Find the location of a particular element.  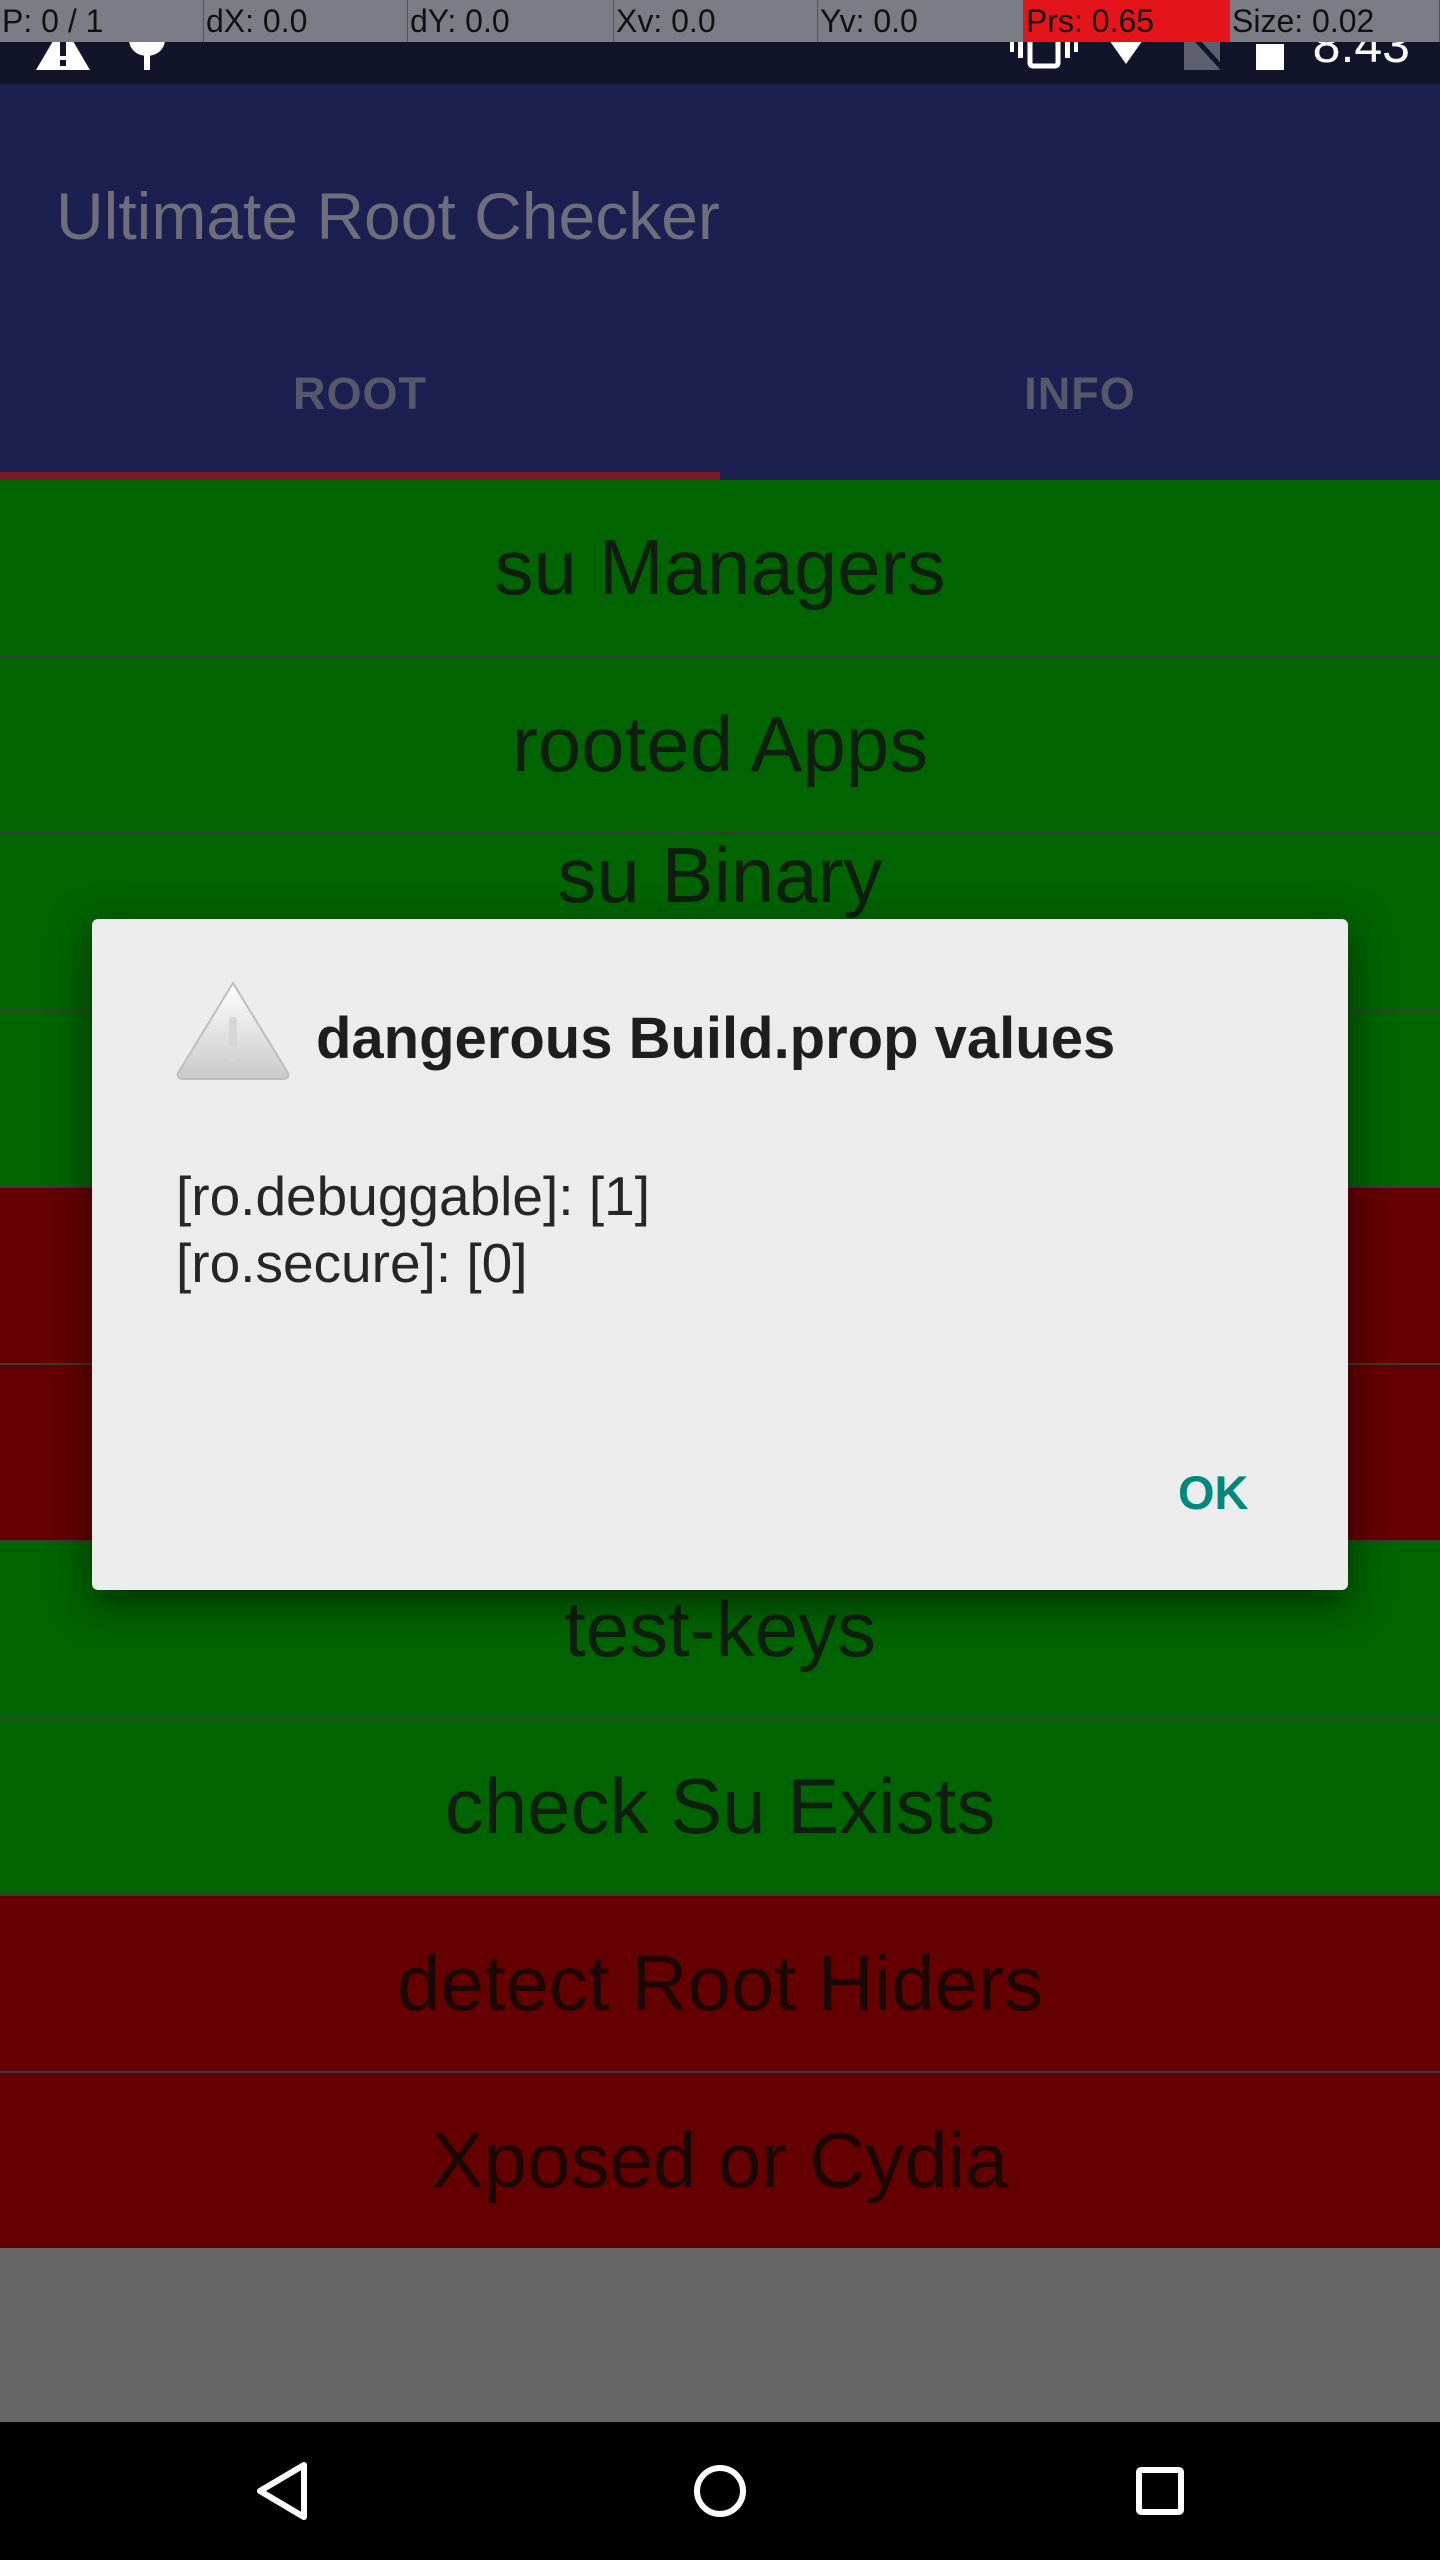

home-icon is located at coordinates (720, 2491).